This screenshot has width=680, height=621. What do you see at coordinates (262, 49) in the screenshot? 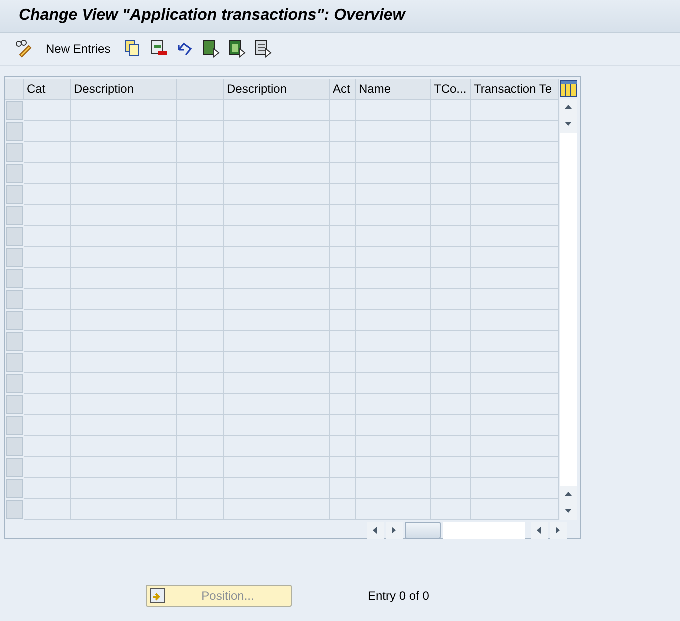
I see `deselect-icon` at bounding box center [262, 49].